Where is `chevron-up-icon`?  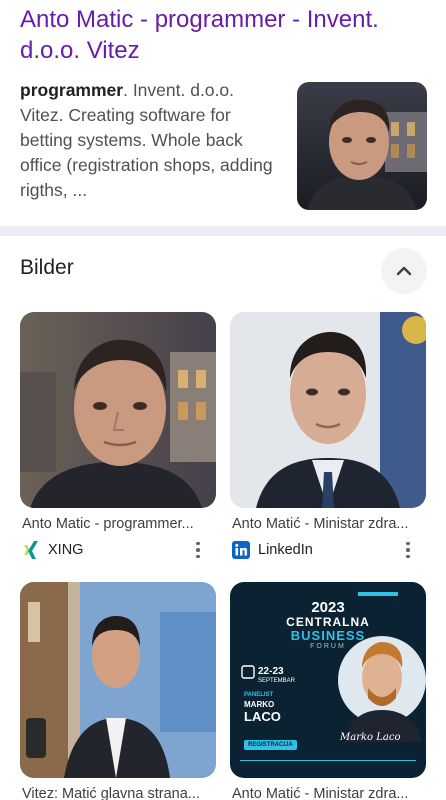 chevron-up-icon is located at coordinates (404, 271).